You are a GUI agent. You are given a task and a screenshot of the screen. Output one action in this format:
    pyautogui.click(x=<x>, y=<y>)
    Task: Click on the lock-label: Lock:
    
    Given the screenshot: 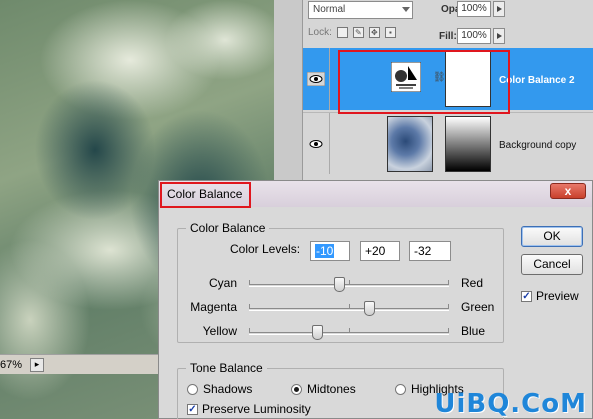 What is the action you would take?
    pyautogui.click(x=320, y=32)
    